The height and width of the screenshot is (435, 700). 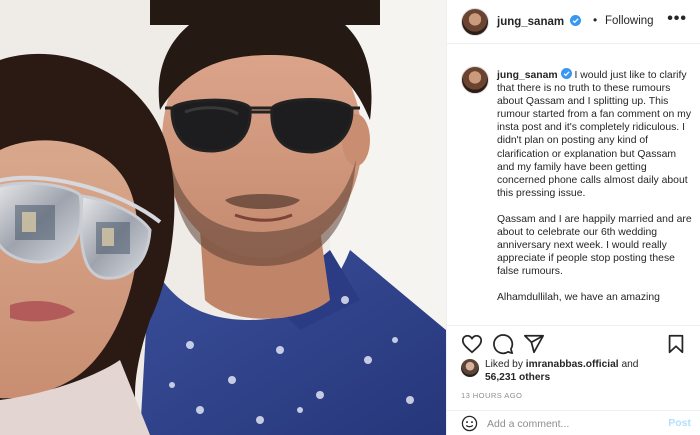 What do you see at coordinates (475, 22) in the screenshot?
I see `author-avatar` at bounding box center [475, 22].